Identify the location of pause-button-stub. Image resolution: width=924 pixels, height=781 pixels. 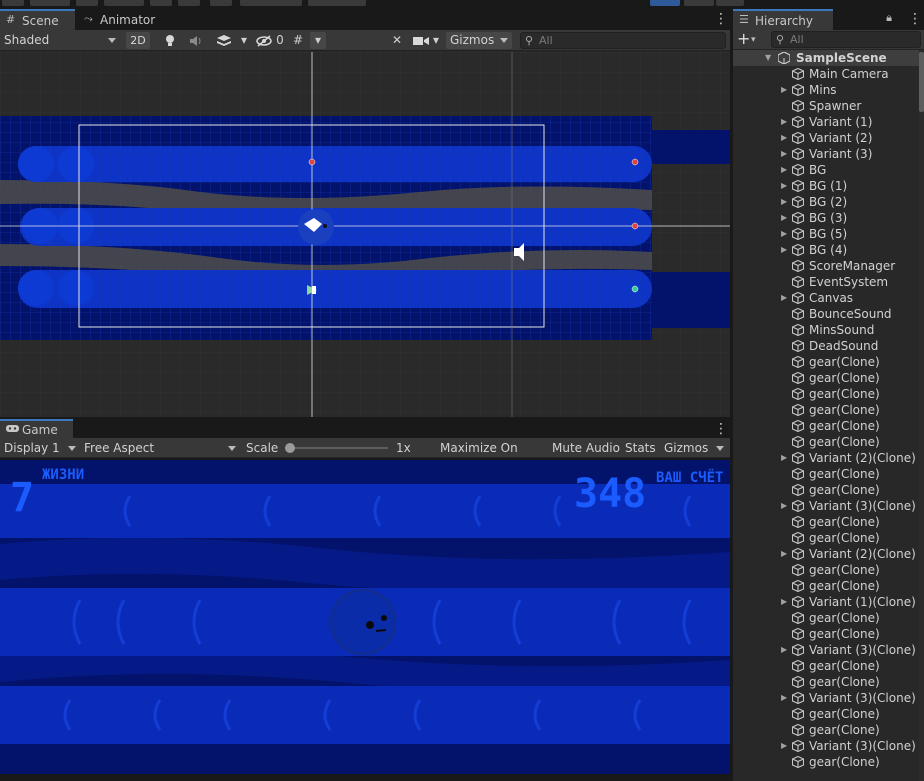
(699, 3).